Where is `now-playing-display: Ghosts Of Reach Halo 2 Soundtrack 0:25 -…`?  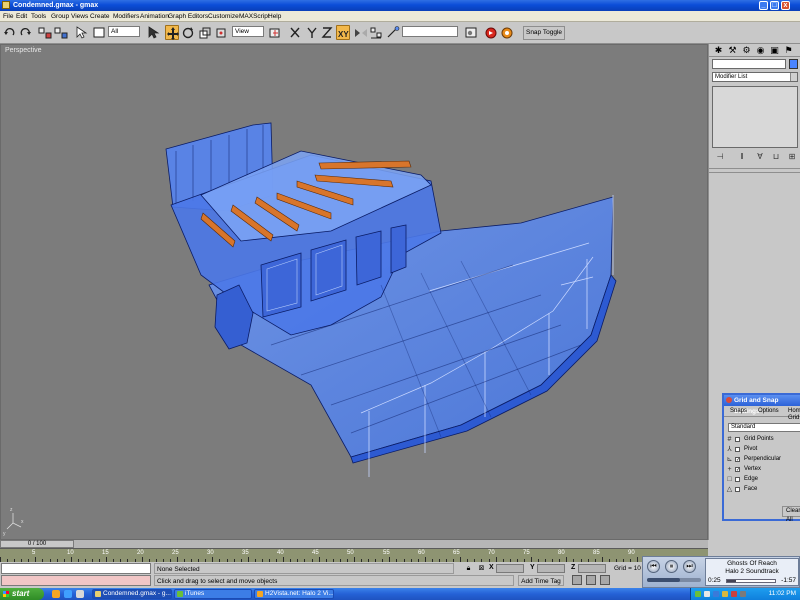
now-playing-display: Ghosts Of Reach Halo 2 Soundtrack 0:25 -… is located at coordinates (752, 572).